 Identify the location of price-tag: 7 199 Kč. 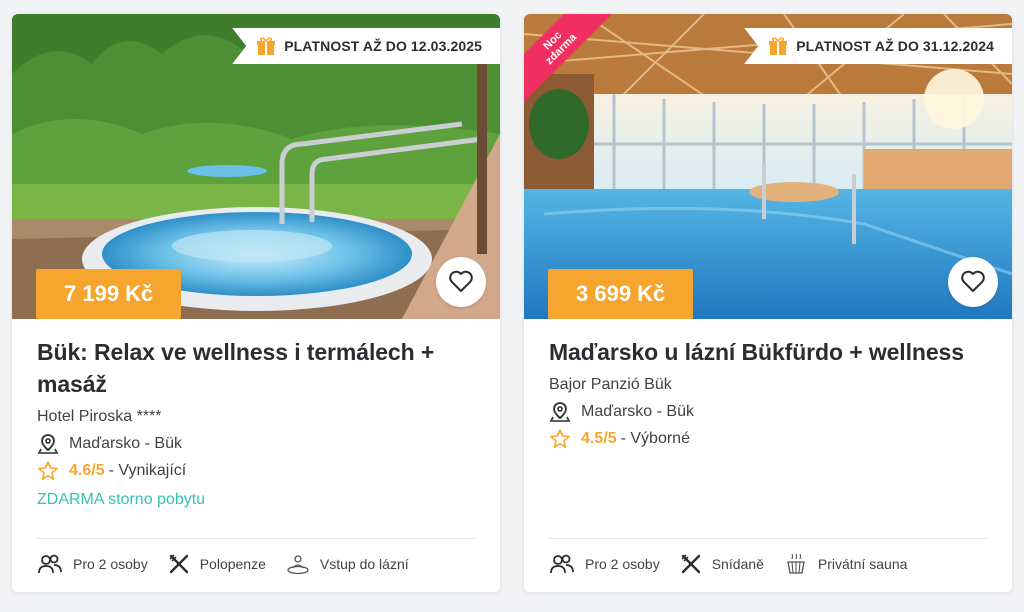
(109, 294).